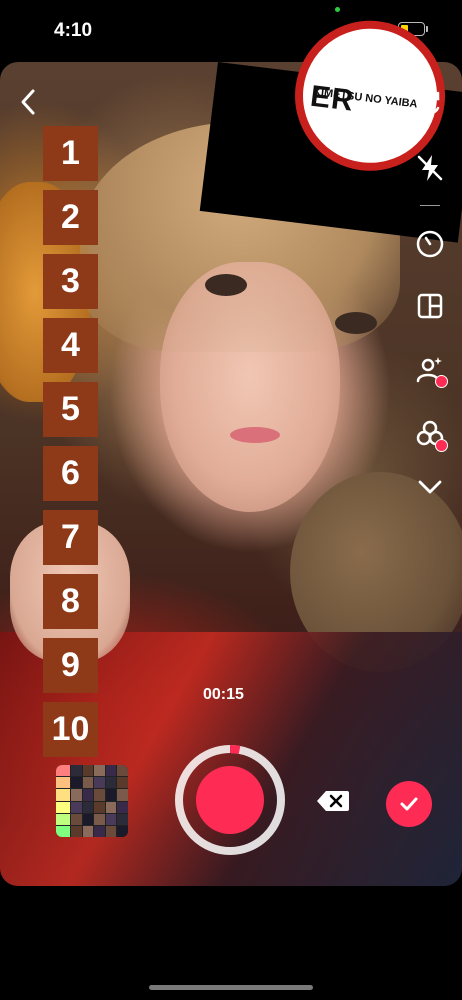 The image size is (462, 1000). I want to click on flash-button, so click(430, 168).